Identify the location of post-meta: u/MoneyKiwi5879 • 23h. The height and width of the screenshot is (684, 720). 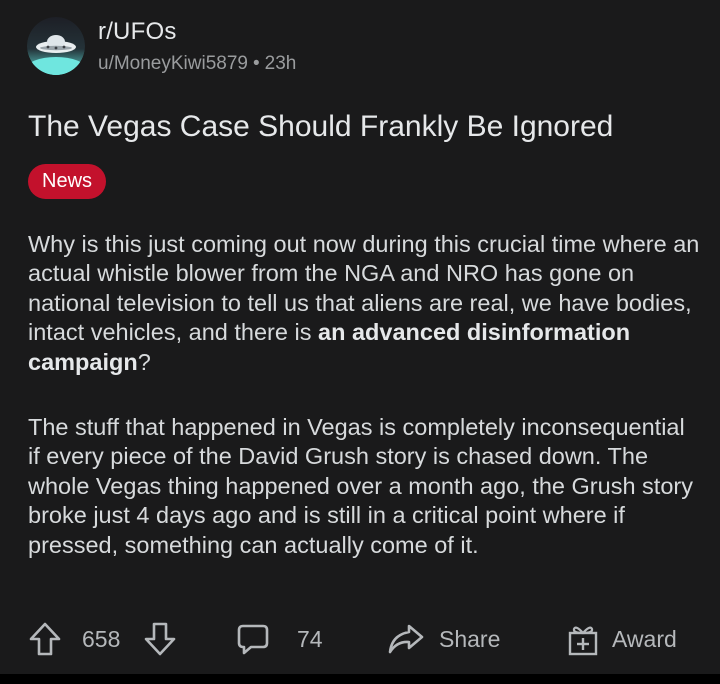
(197, 64).